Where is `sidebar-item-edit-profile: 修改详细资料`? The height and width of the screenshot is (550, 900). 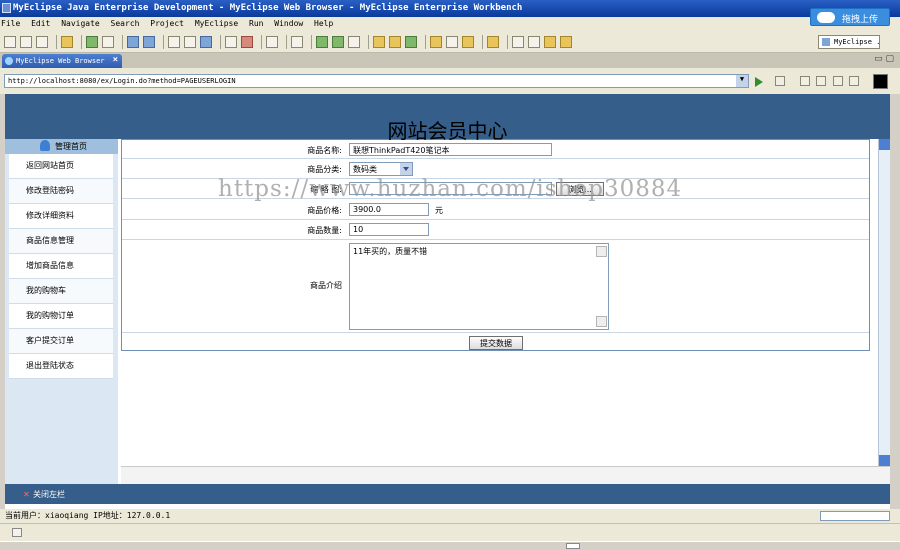 sidebar-item-edit-profile: 修改详细资料 is located at coordinates (61, 216).